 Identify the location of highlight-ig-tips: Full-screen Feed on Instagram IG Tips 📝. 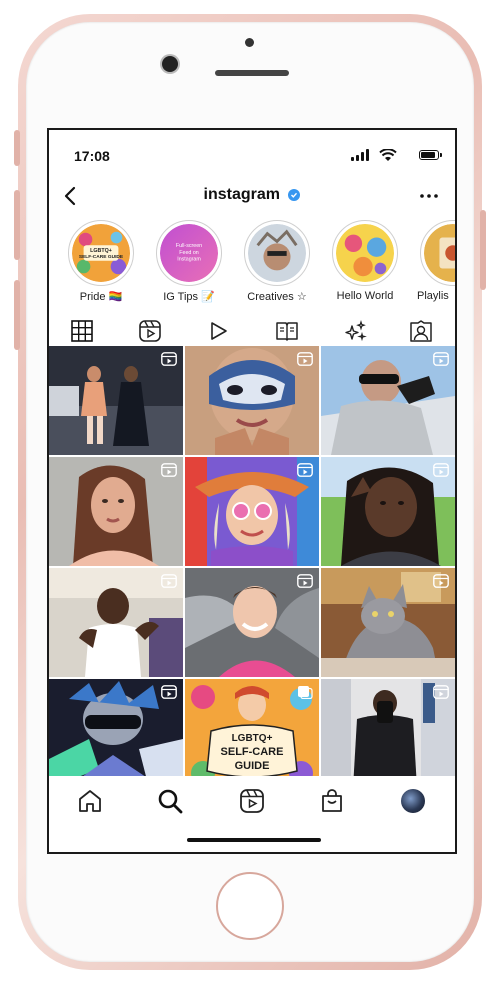
(189, 261).